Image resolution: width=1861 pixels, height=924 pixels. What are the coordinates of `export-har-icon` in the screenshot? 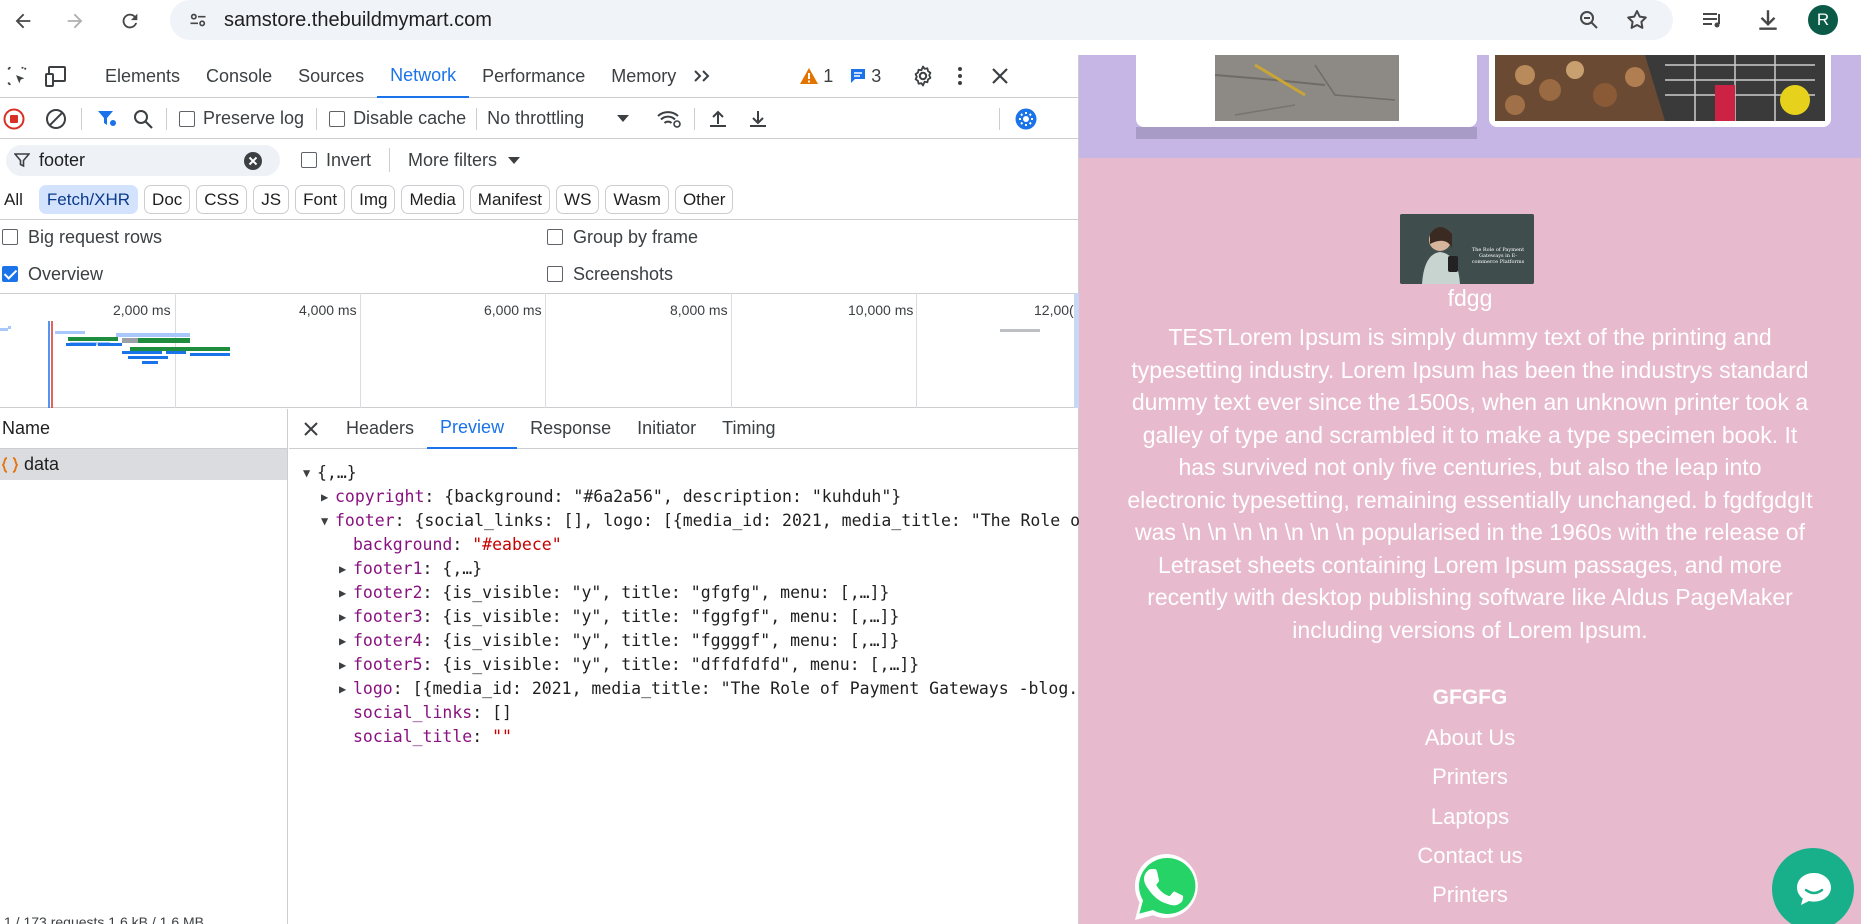 It's located at (758, 119).